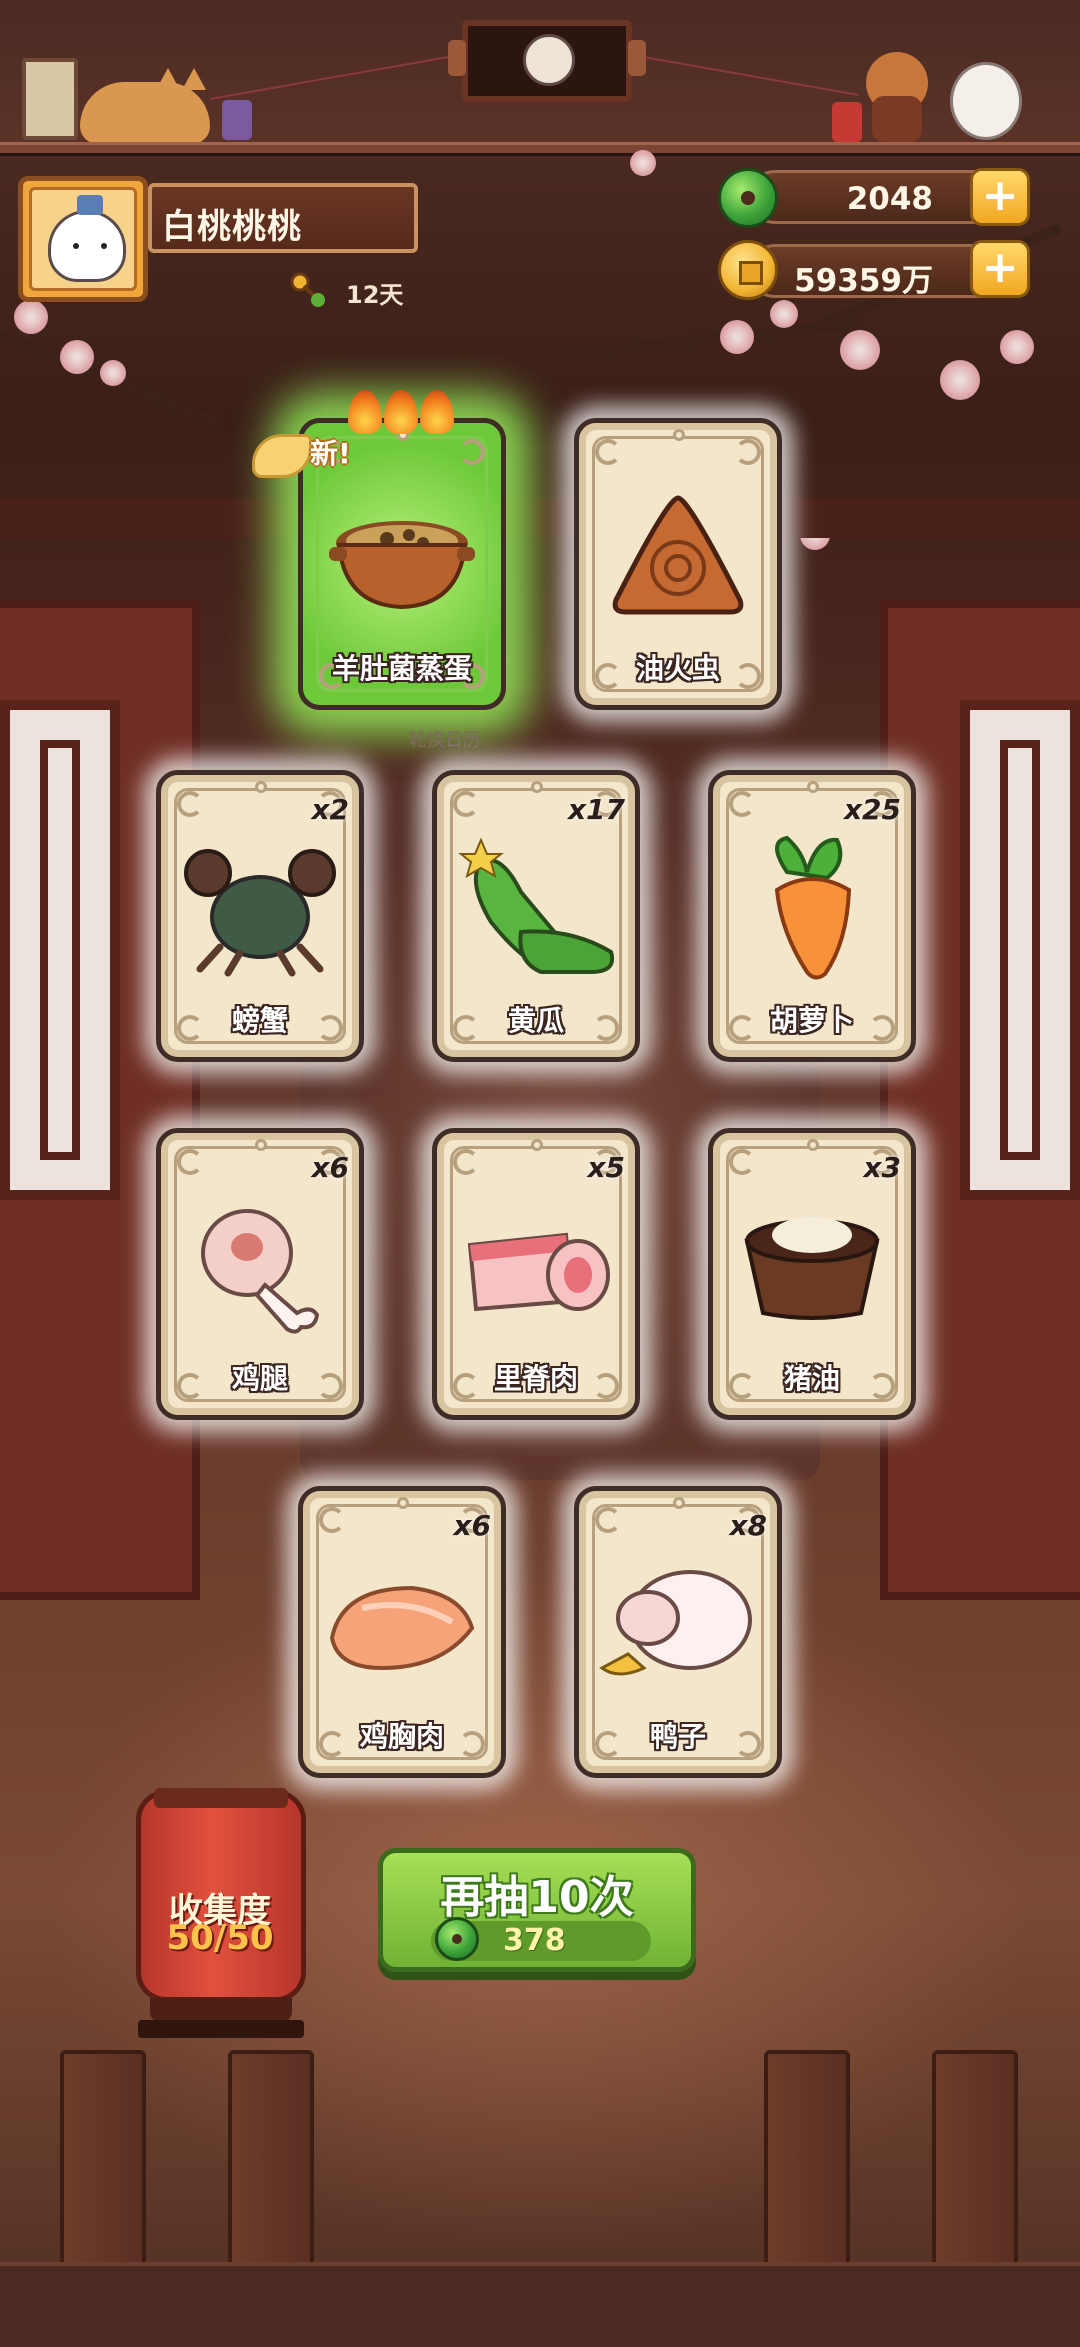 The width and height of the screenshot is (1080, 2347). I want to click on ingredient-card-lard: x3 猪油, so click(812, 1274).